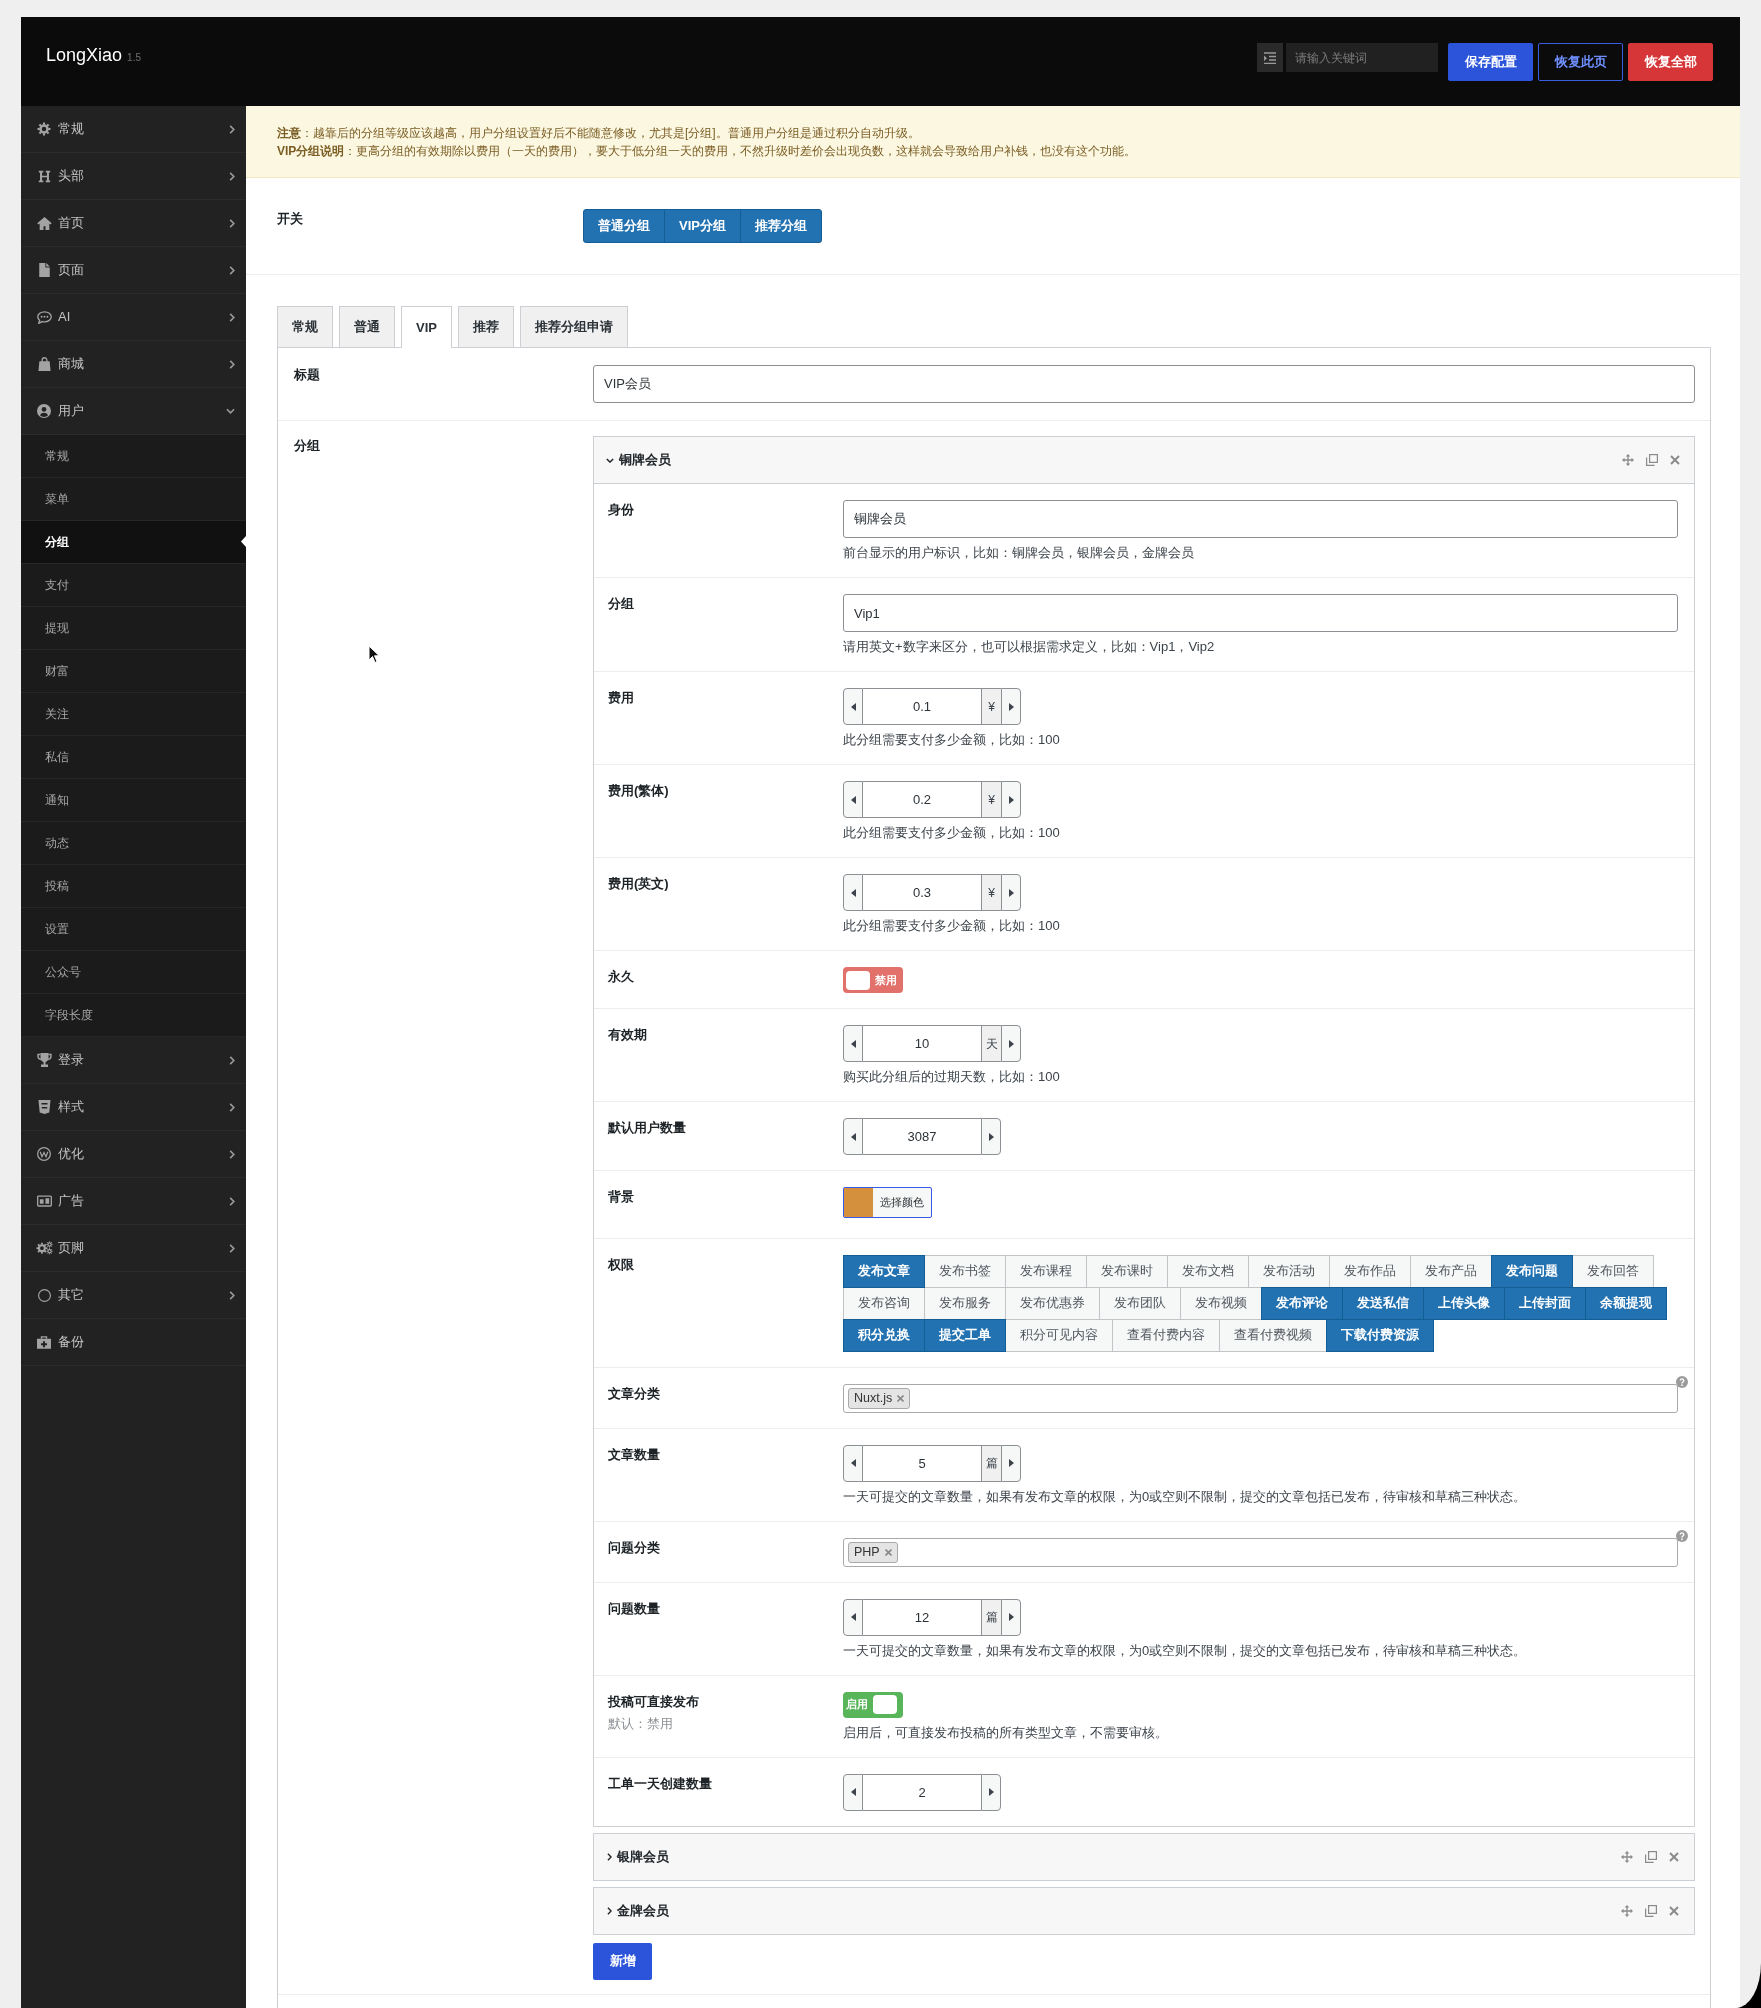  Describe the element at coordinates (1144, 384) in the screenshot. I see `title-field: VIP会员` at that location.